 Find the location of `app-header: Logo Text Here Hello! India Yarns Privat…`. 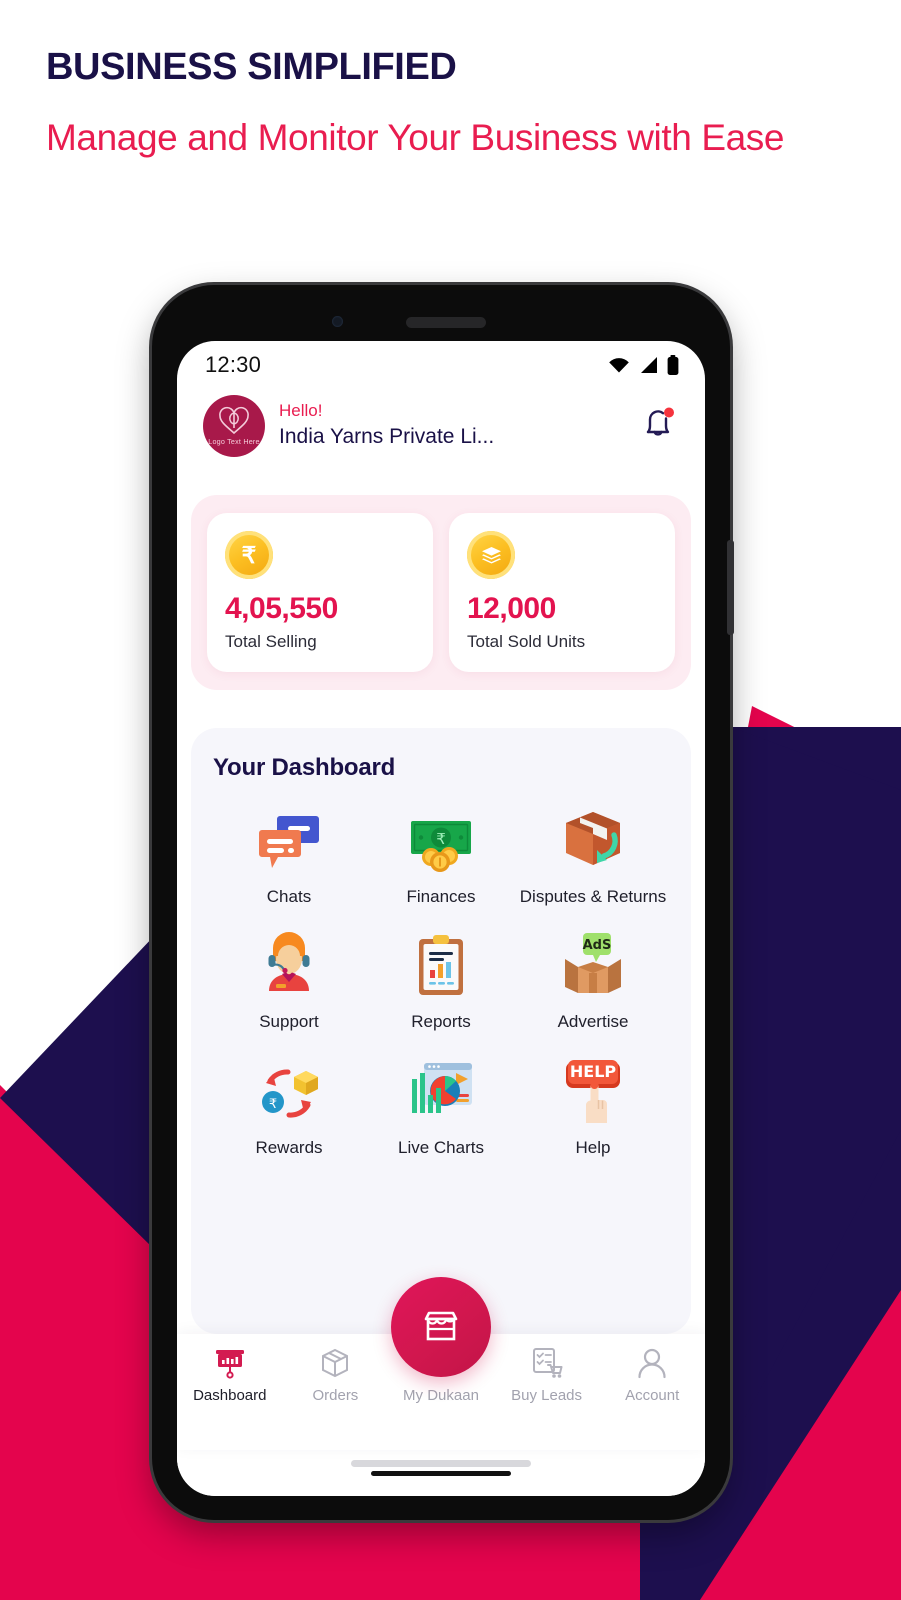

app-header: Logo Text Here Hello! India Yarns Privat… is located at coordinates (441, 423).